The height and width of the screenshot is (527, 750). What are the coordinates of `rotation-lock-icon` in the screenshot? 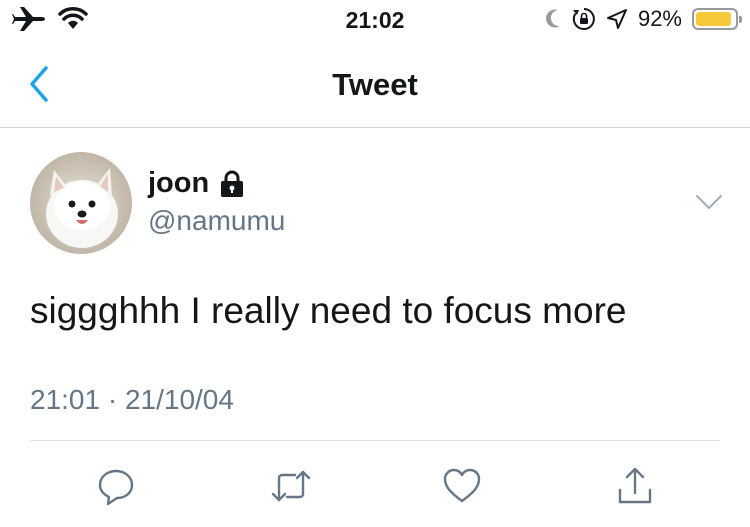 It's located at (583, 19).